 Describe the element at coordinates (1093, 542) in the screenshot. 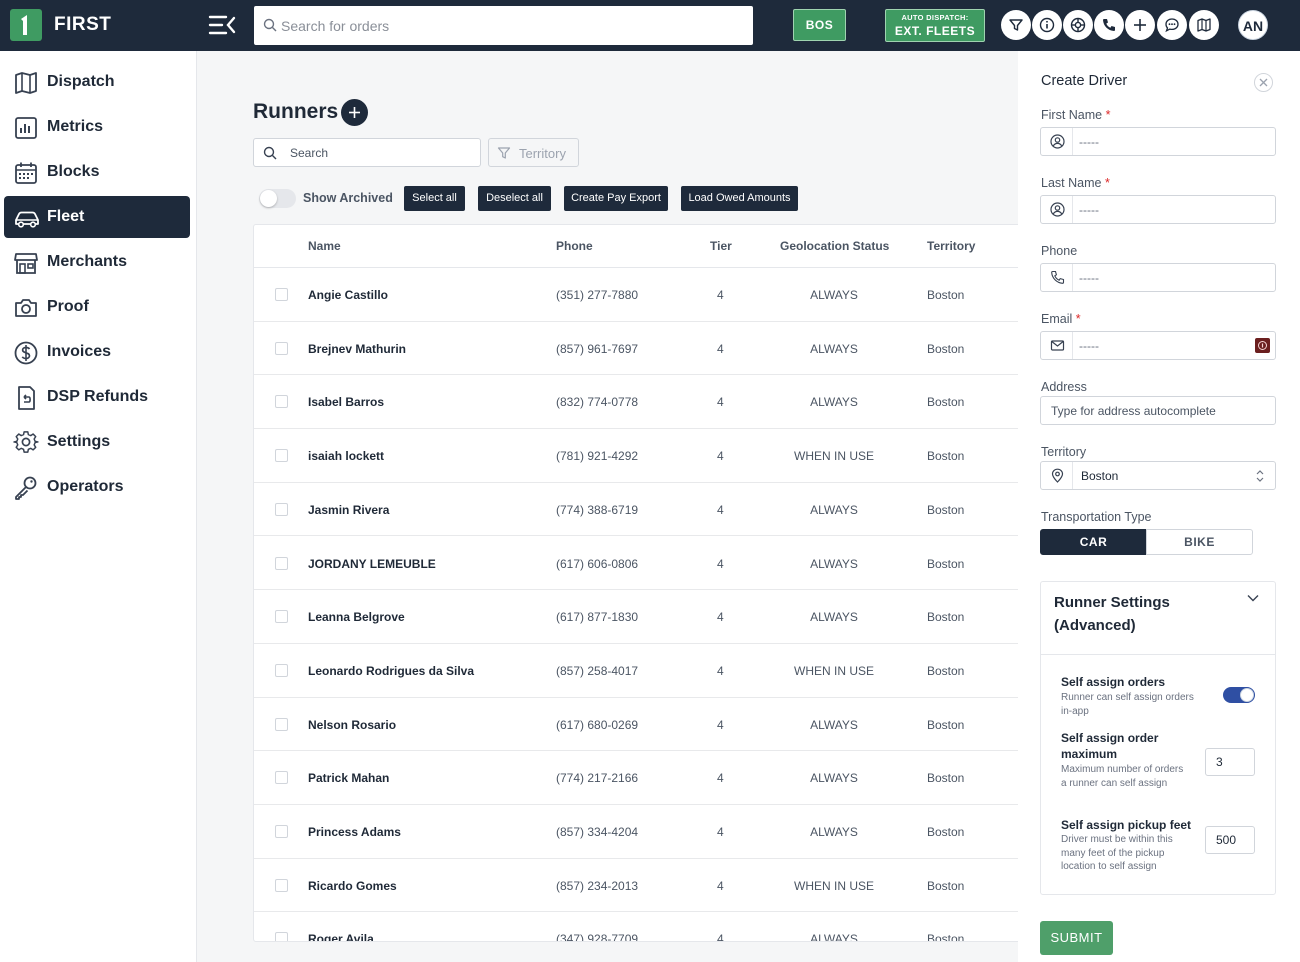

I see `transport-car-option: CAR` at that location.